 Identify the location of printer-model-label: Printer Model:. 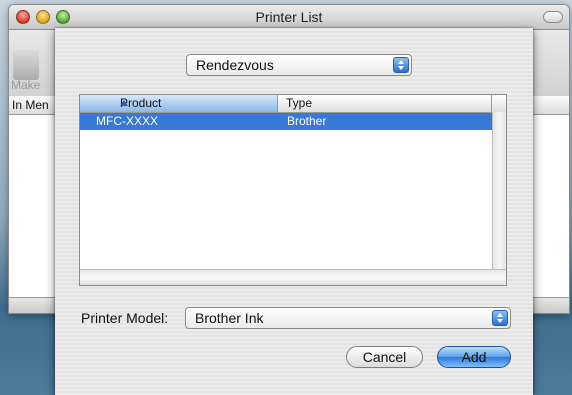
(125, 318).